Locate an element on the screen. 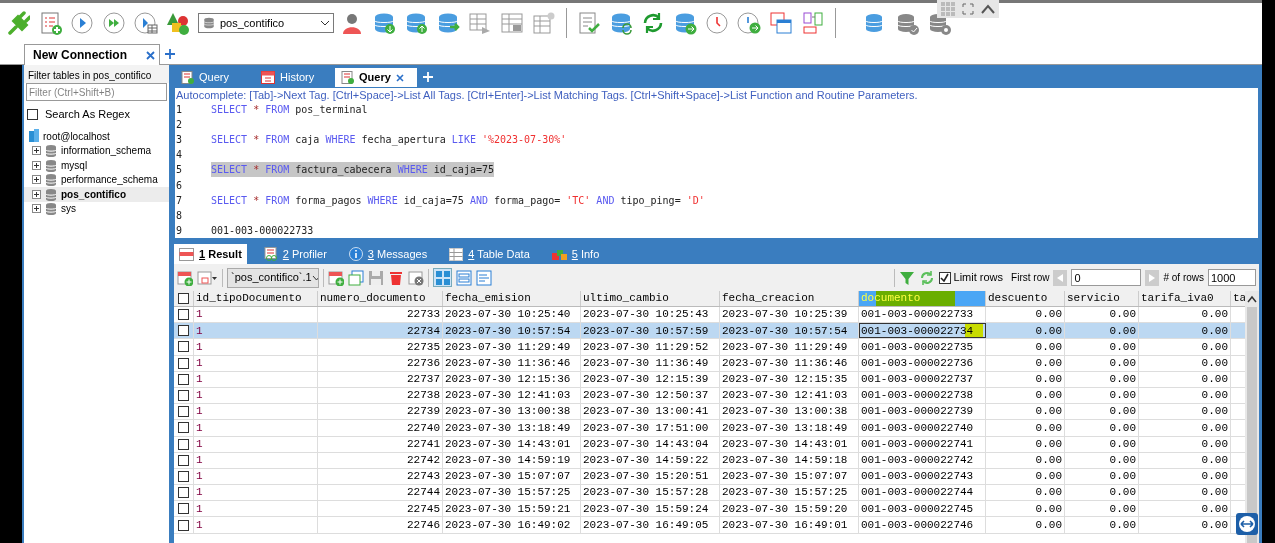 Image resolution: width=1275 pixels, height=543 pixels. result-tab: 4 Table Data is located at coordinates (489, 254).